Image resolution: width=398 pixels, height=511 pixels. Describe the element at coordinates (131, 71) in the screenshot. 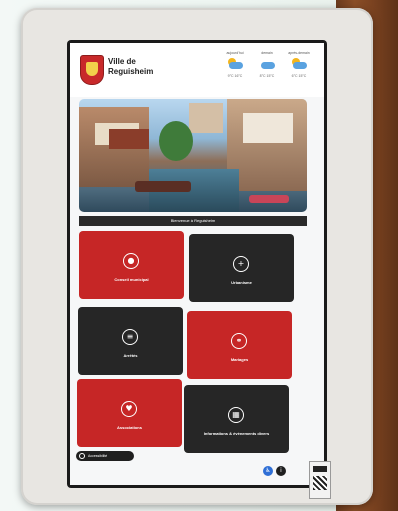

I see `town-name-line2: Reguisheim` at that location.